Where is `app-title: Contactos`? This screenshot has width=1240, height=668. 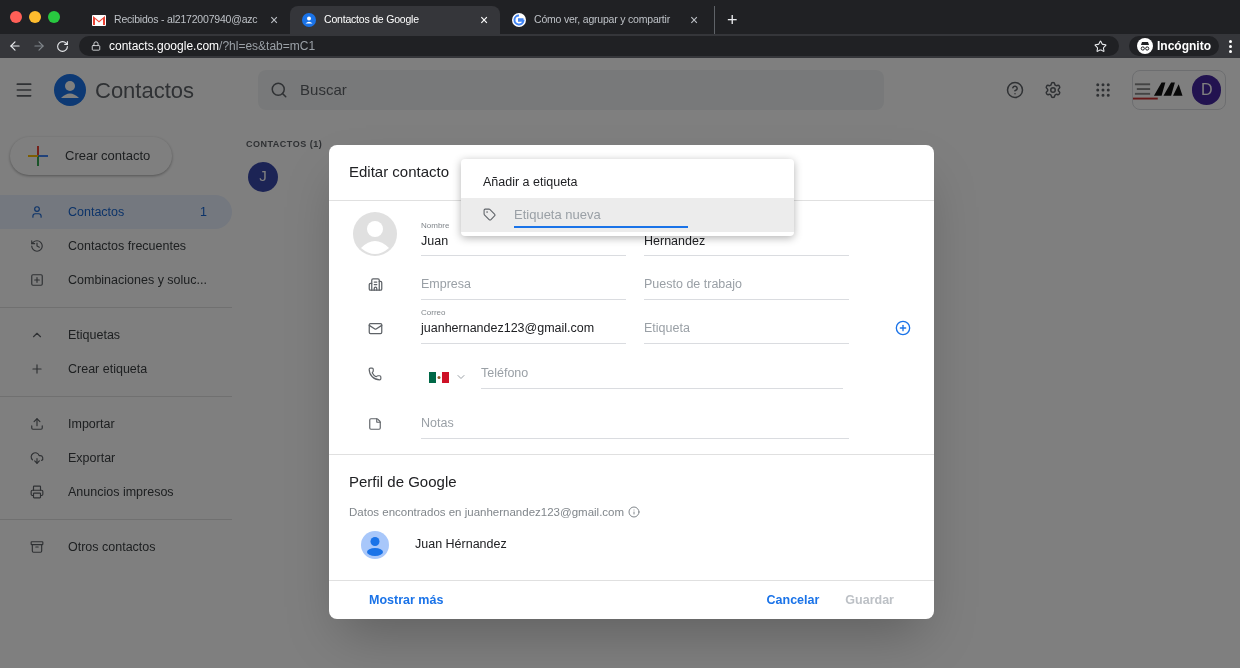 app-title: Contactos is located at coordinates (145, 90).